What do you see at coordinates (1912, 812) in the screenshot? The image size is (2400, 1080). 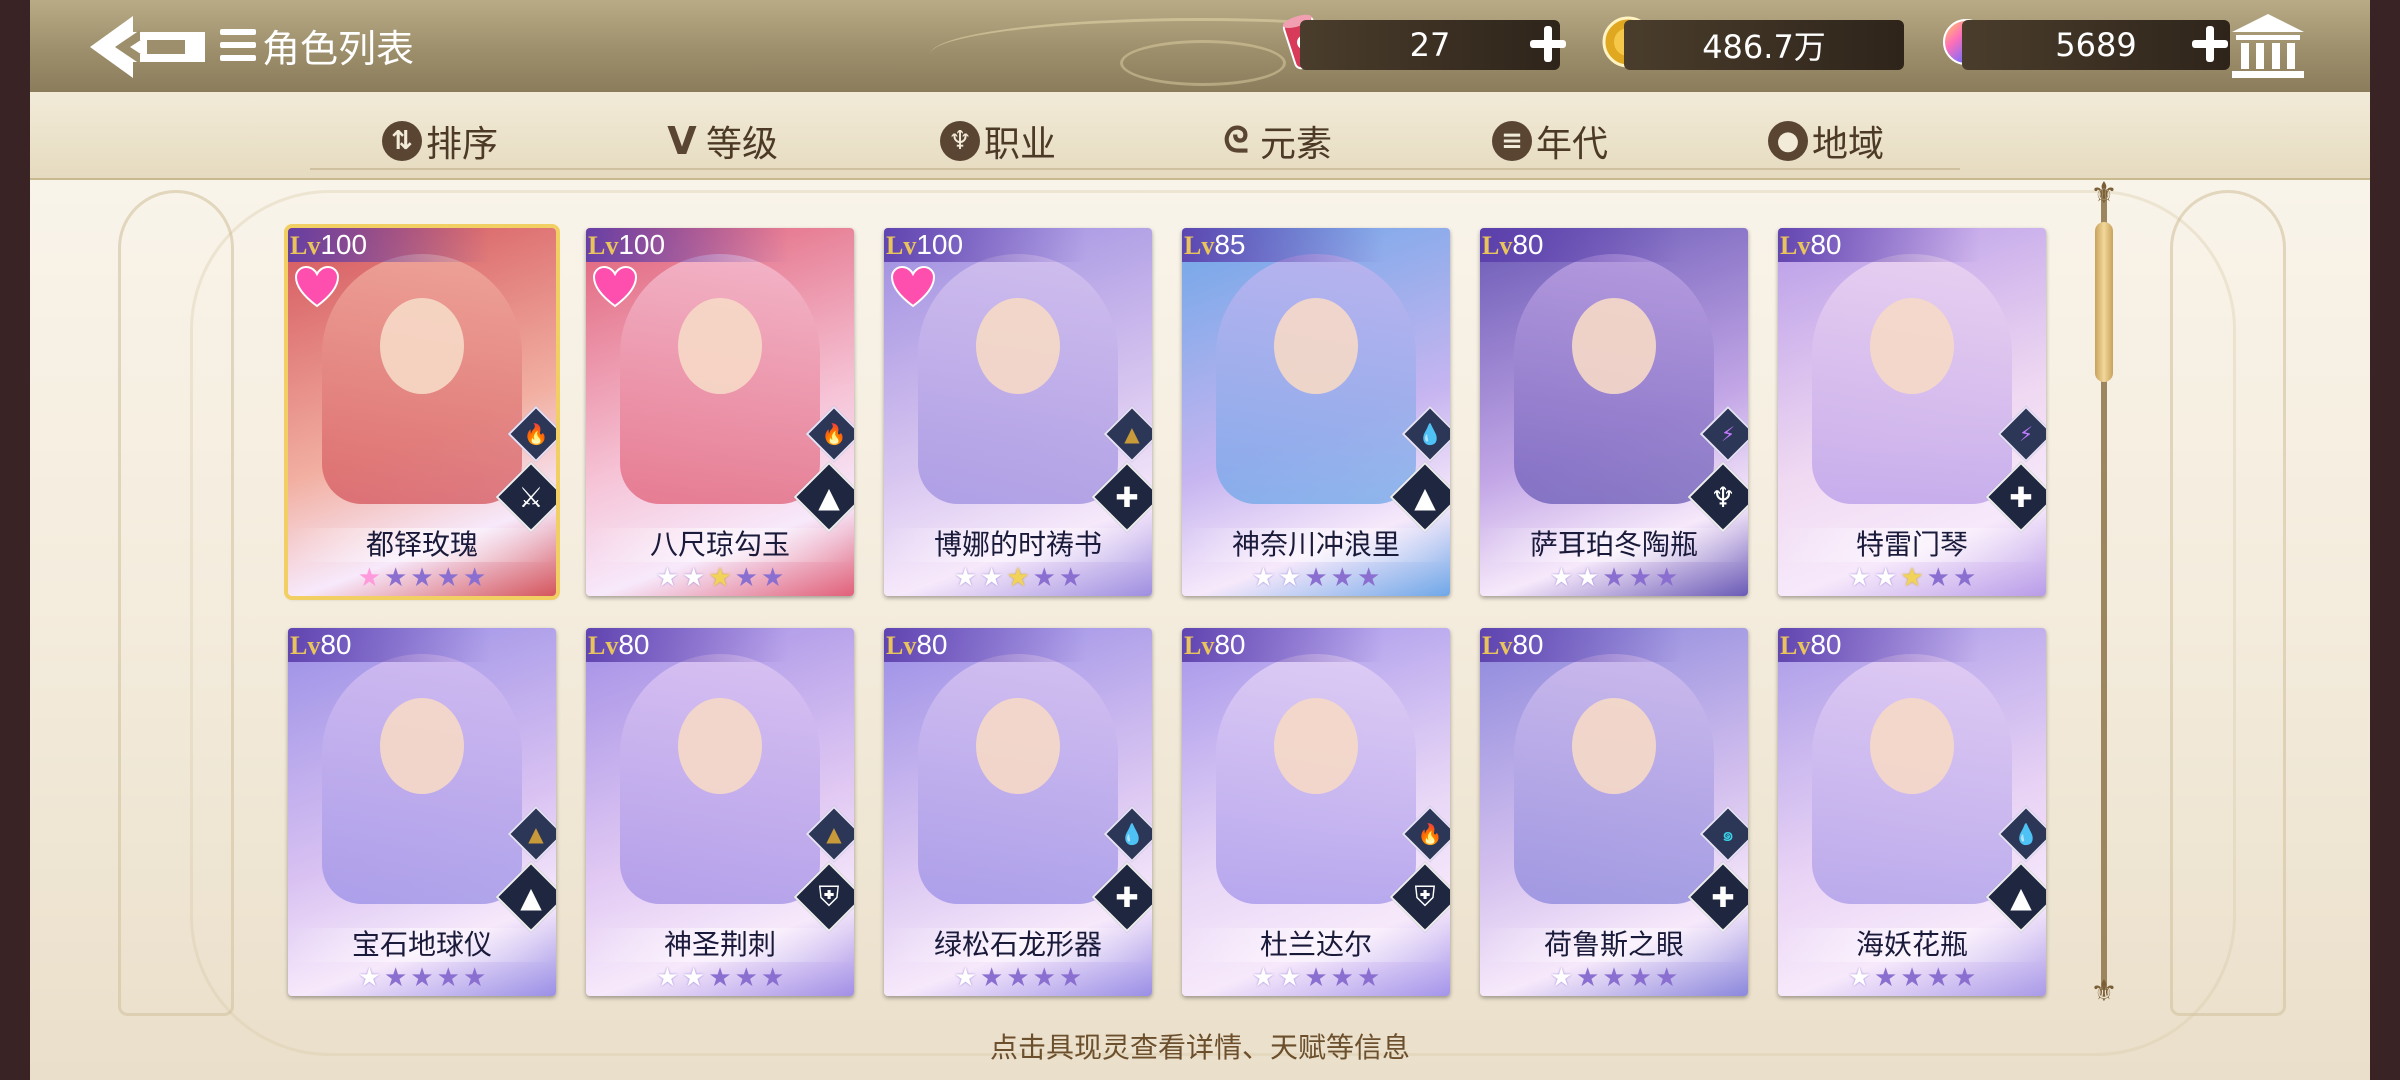 I see `character-card: Lv80 💧 ▲ 海妖花瓶 ★ ★ ★ ★ ★` at bounding box center [1912, 812].